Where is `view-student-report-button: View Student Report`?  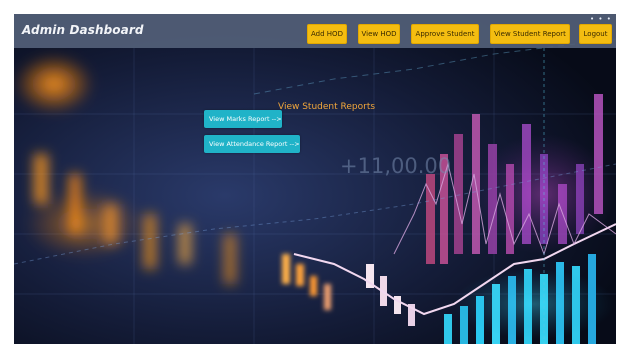
view-student-report-button: View Student Report is located at coordinates (530, 34).